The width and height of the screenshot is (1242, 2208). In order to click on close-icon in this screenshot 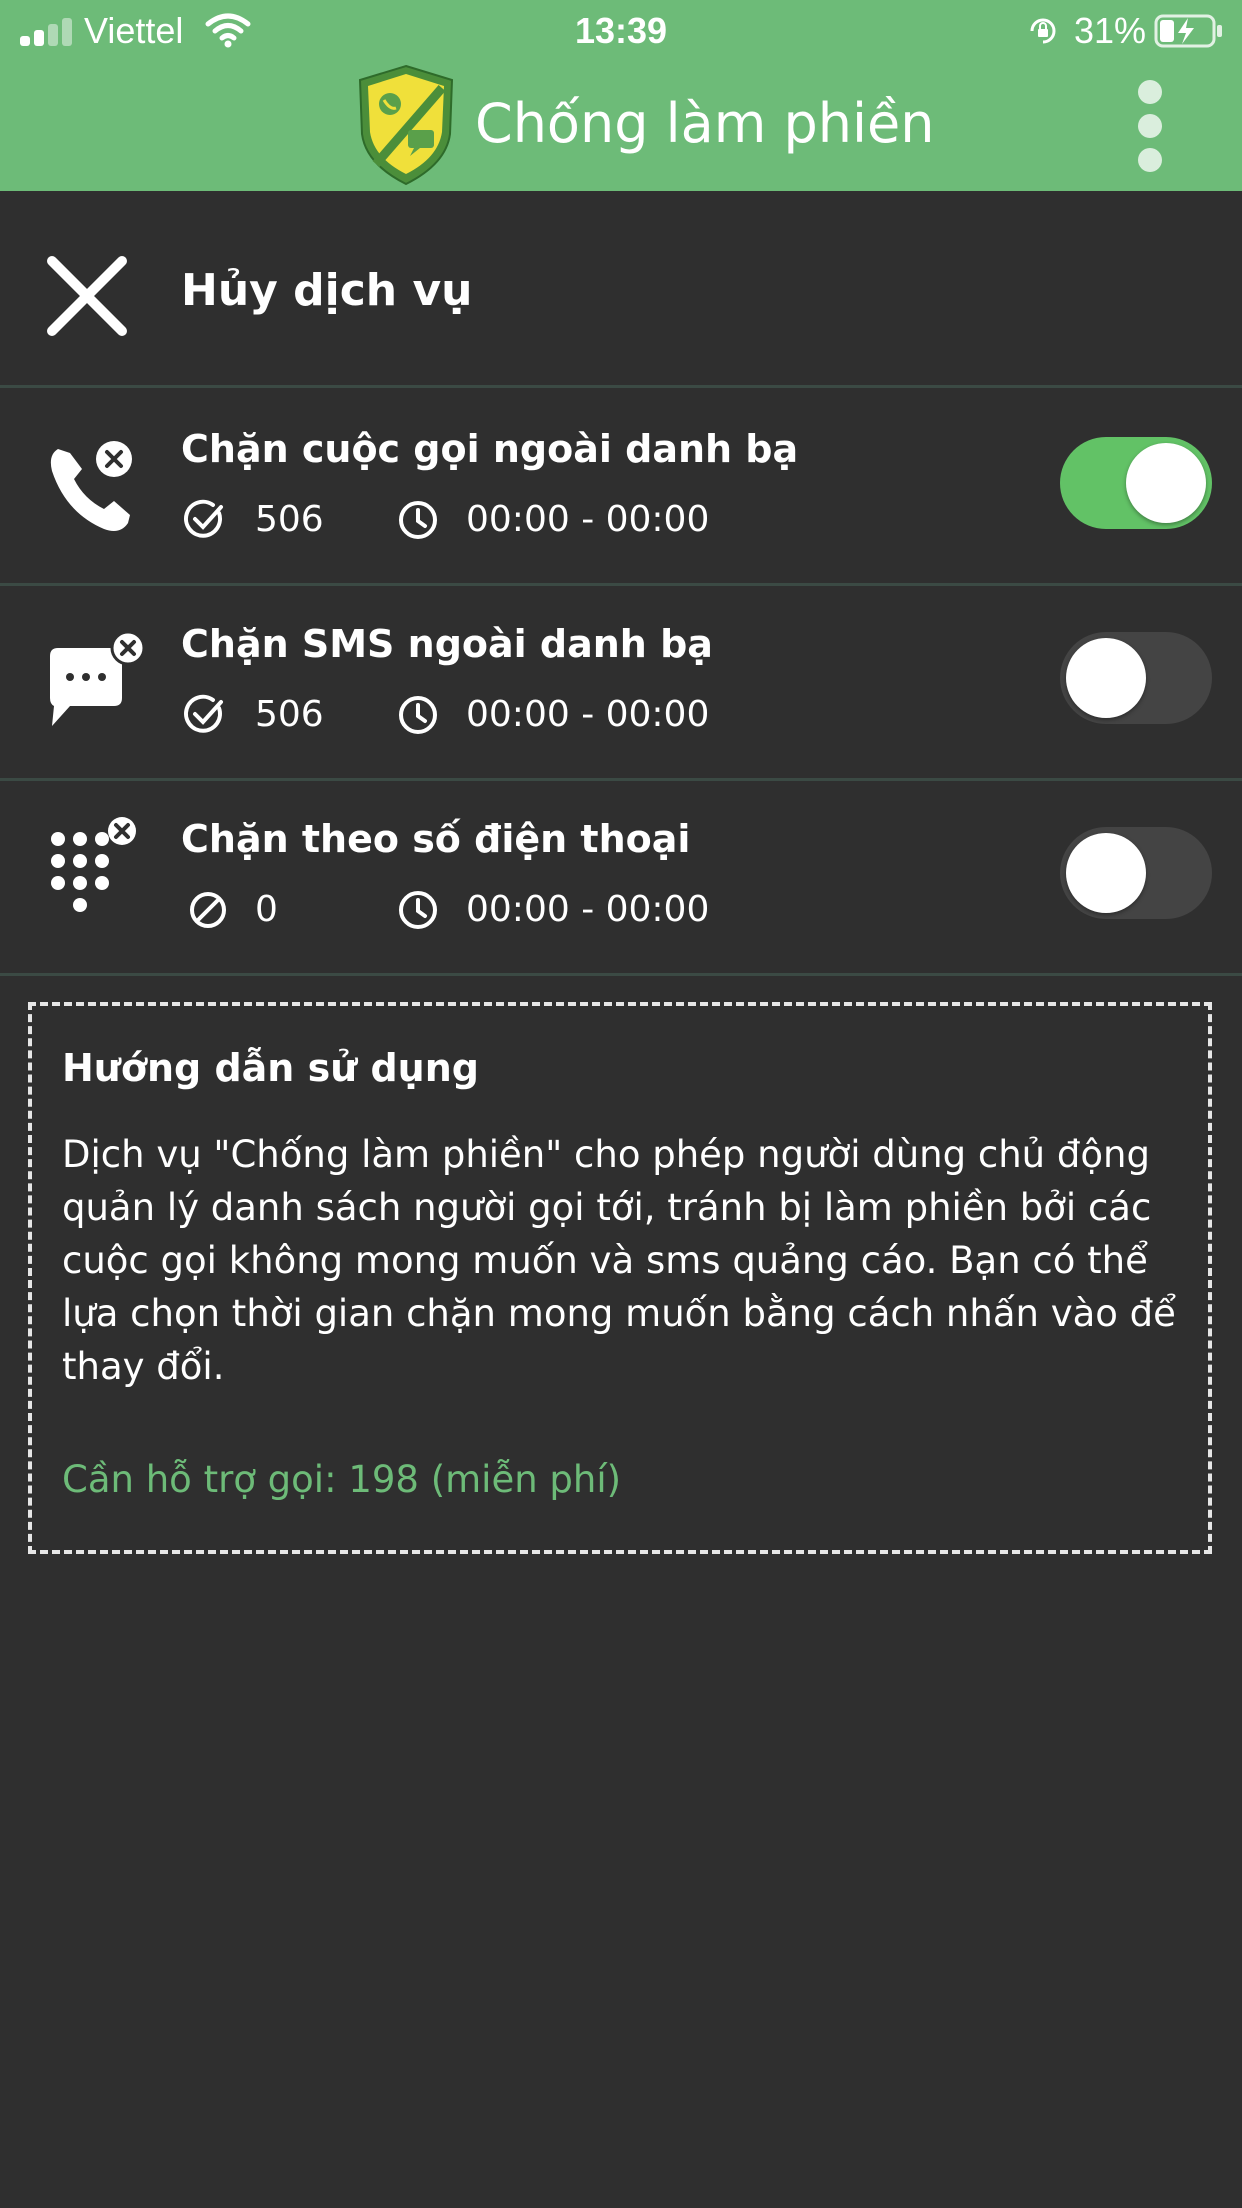, I will do `click(87, 296)`.